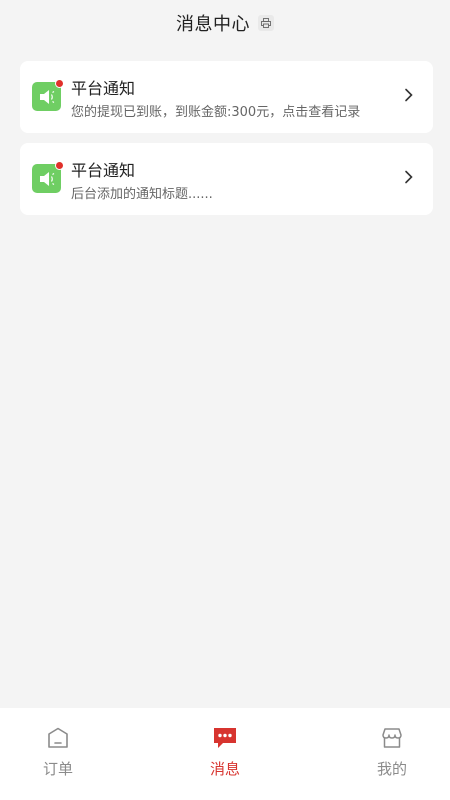 Image resolution: width=450 pixels, height=800 pixels. What do you see at coordinates (225, 738) in the screenshot?
I see `message-icon` at bounding box center [225, 738].